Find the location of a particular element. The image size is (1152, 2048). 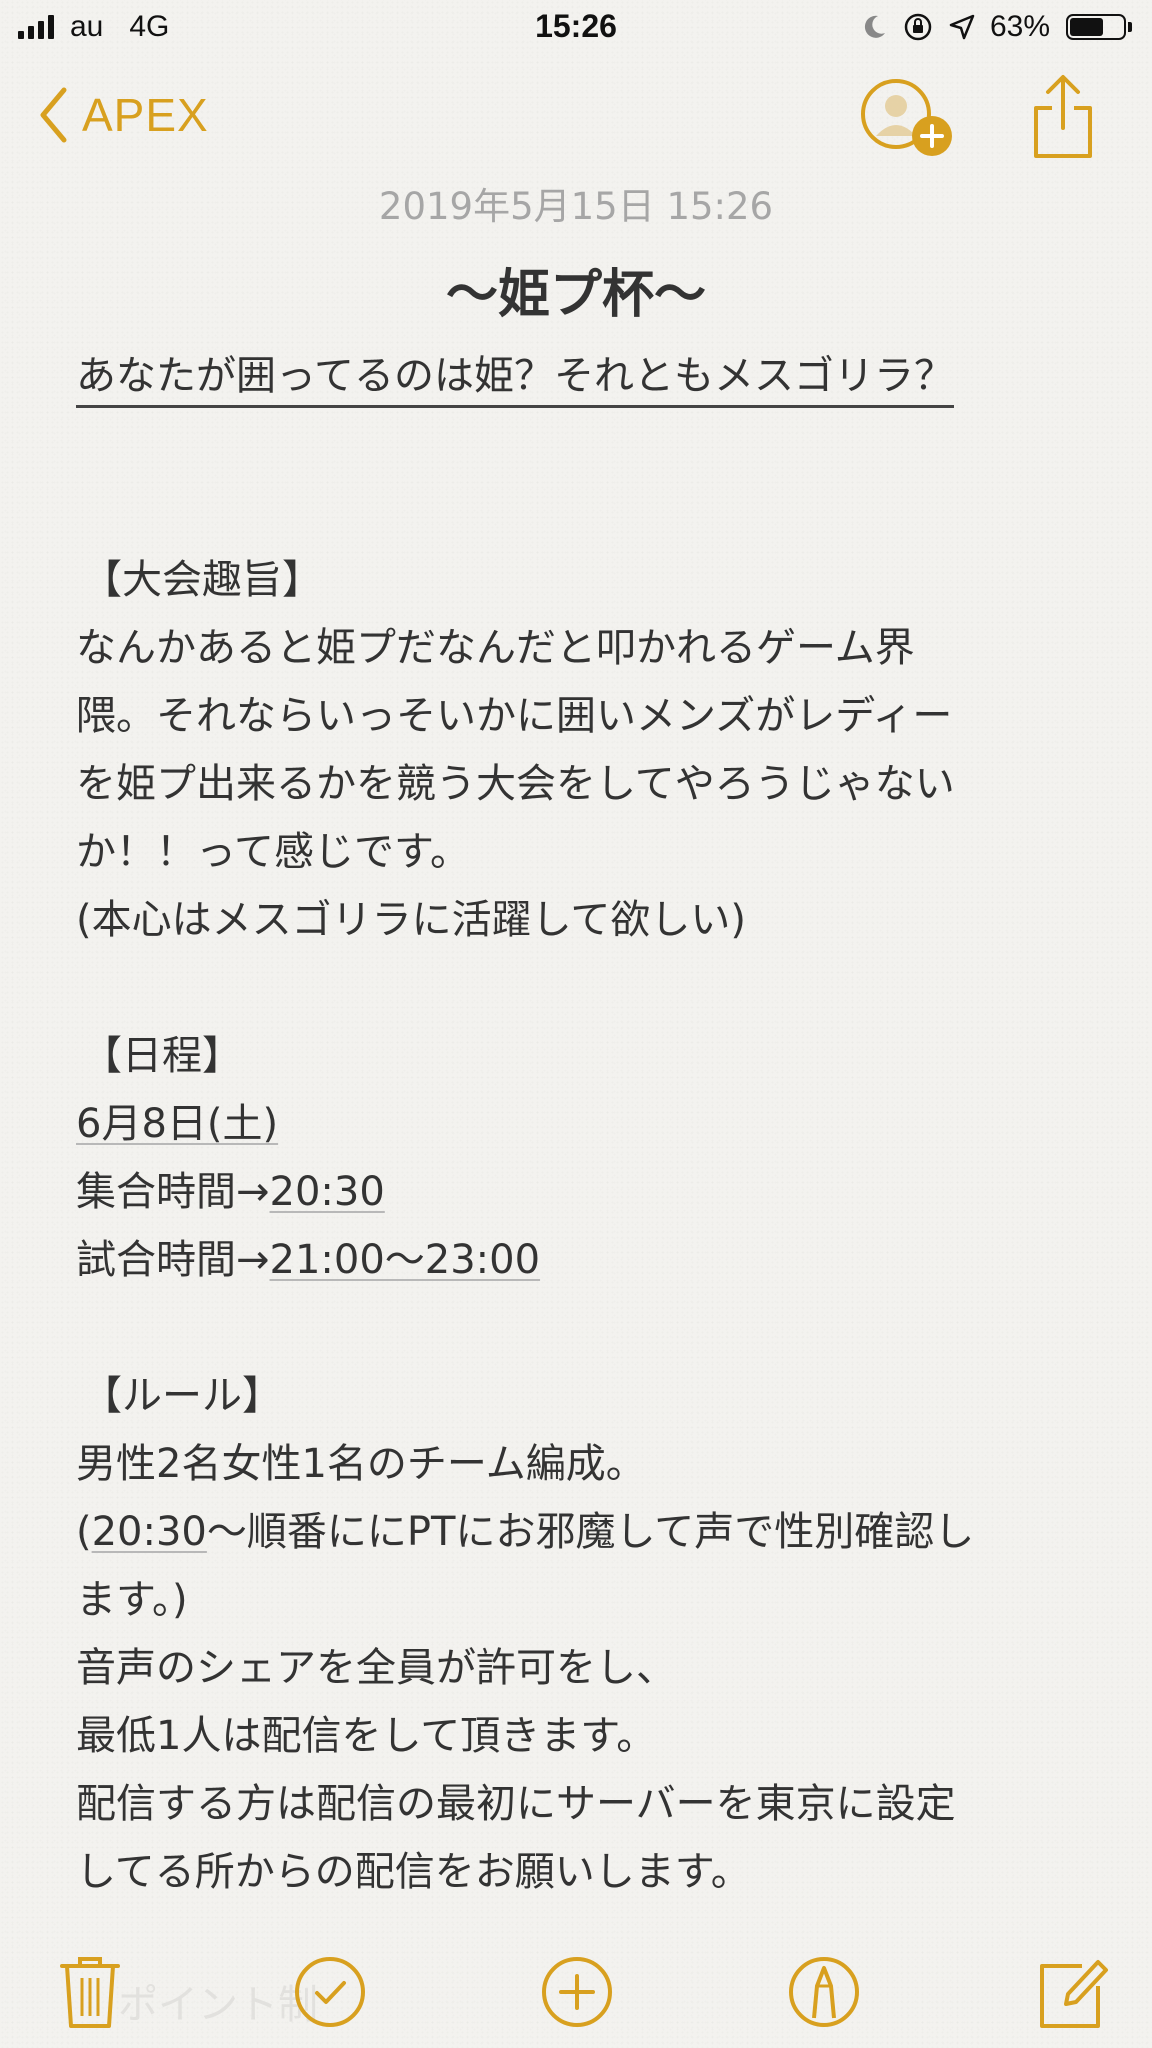

rules-line-time: (20:30〜順番ににPTにお邪魔して声で性別確認し is located at coordinates (581, 1532).